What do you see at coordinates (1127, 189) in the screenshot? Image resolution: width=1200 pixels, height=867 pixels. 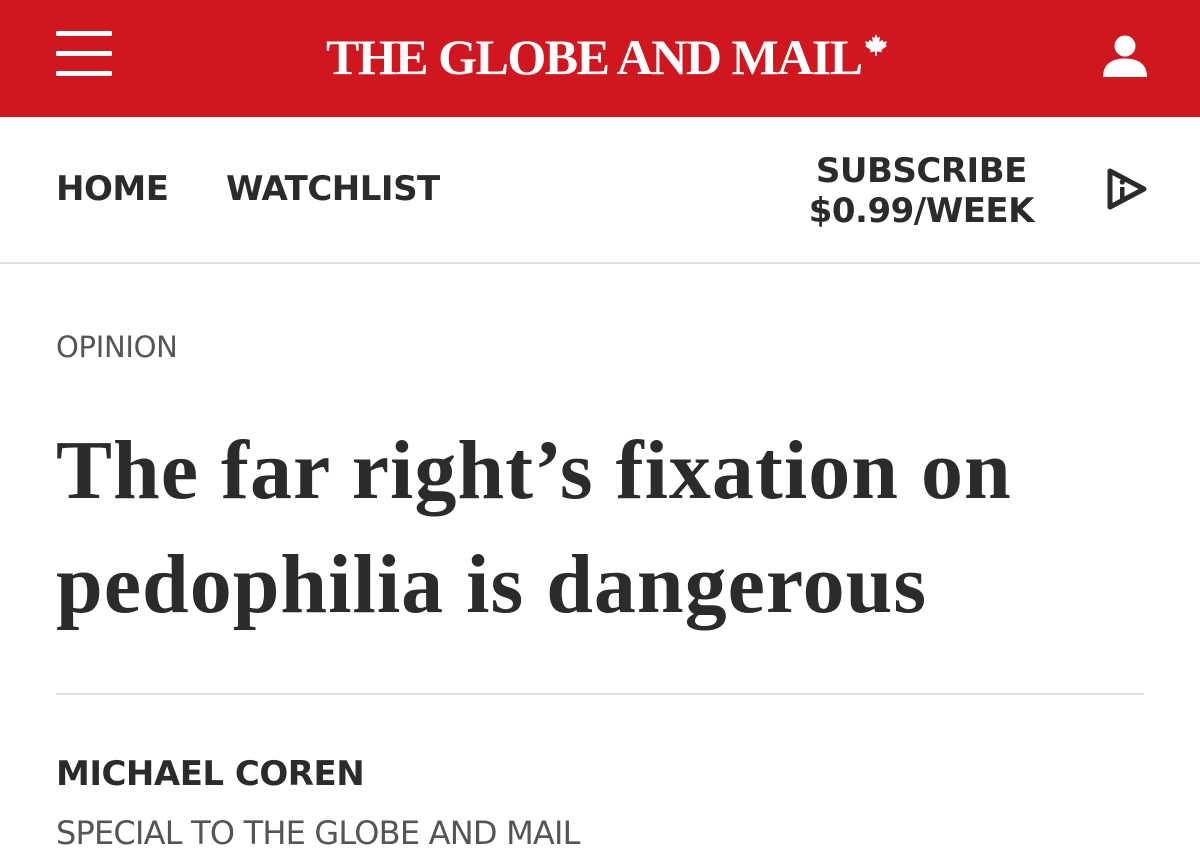 I see `audio-play-icon` at bounding box center [1127, 189].